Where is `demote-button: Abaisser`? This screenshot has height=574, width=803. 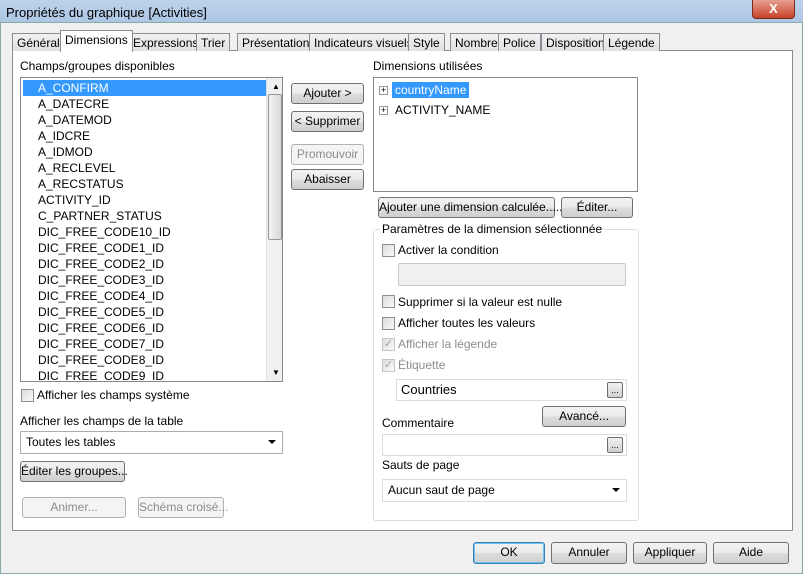
demote-button: Abaisser is located at coordinates (327, 179).